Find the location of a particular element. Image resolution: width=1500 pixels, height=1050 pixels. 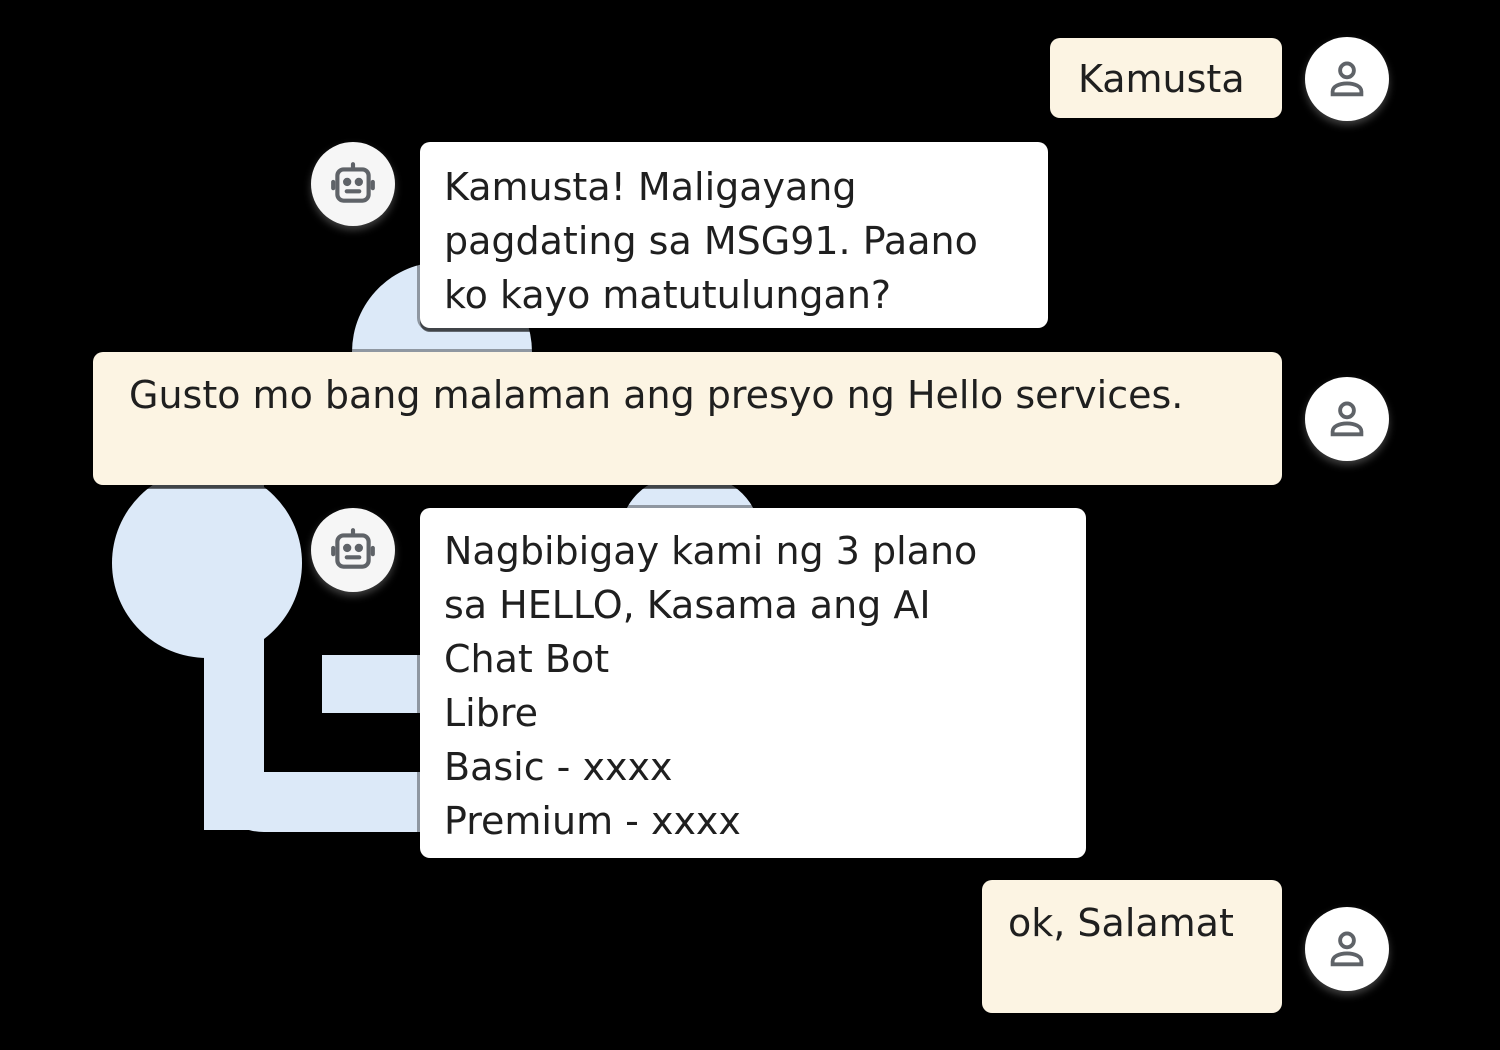

user-message-bubble: ok, Salamat is located at coordinates (1132, 946).